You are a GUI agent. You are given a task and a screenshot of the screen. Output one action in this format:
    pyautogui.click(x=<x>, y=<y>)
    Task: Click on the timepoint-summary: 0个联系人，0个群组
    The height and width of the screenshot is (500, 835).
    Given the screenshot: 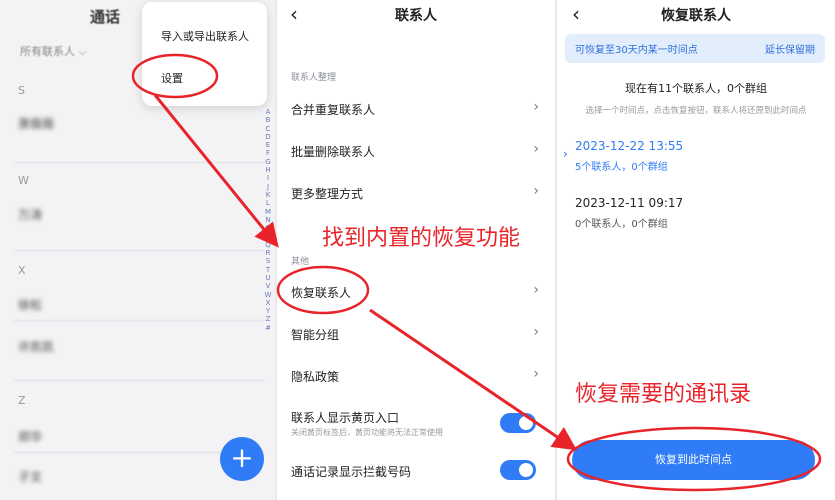 What is the action you would take?
    pyautogui.click(x=621, y=224)
    